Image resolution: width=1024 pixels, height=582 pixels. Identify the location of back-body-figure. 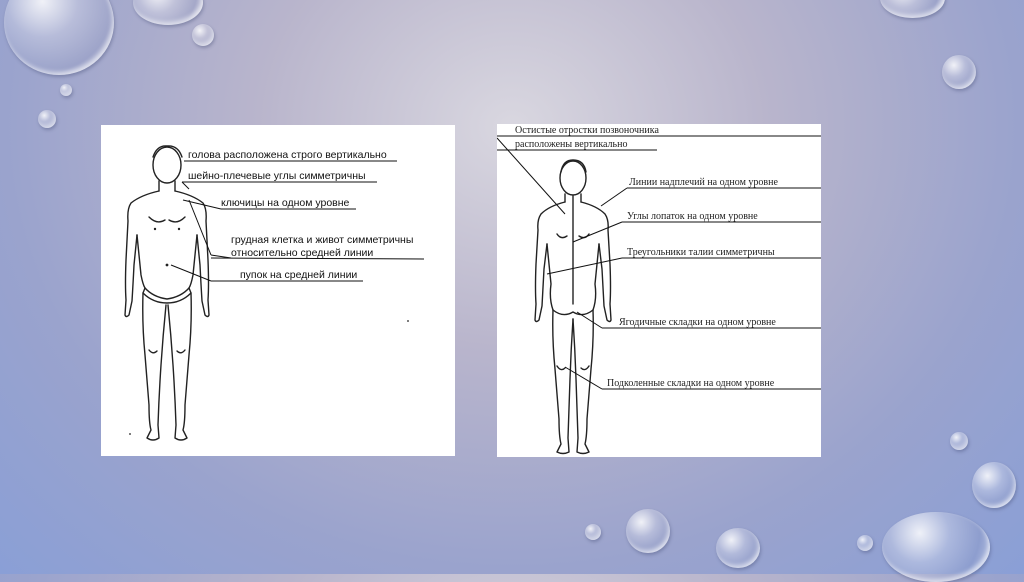
(573, 307).